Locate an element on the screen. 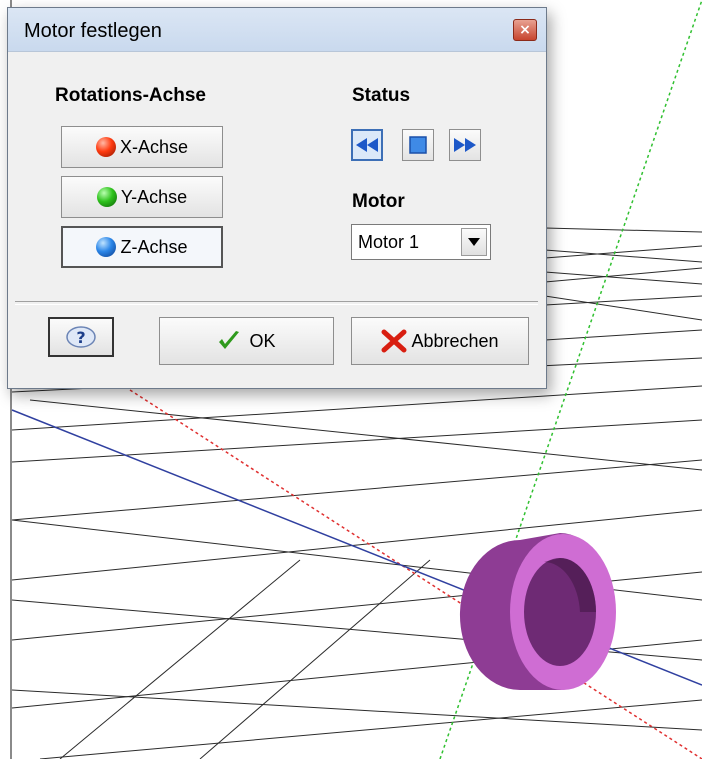  rewind-button is located at coordinates (367, 145).